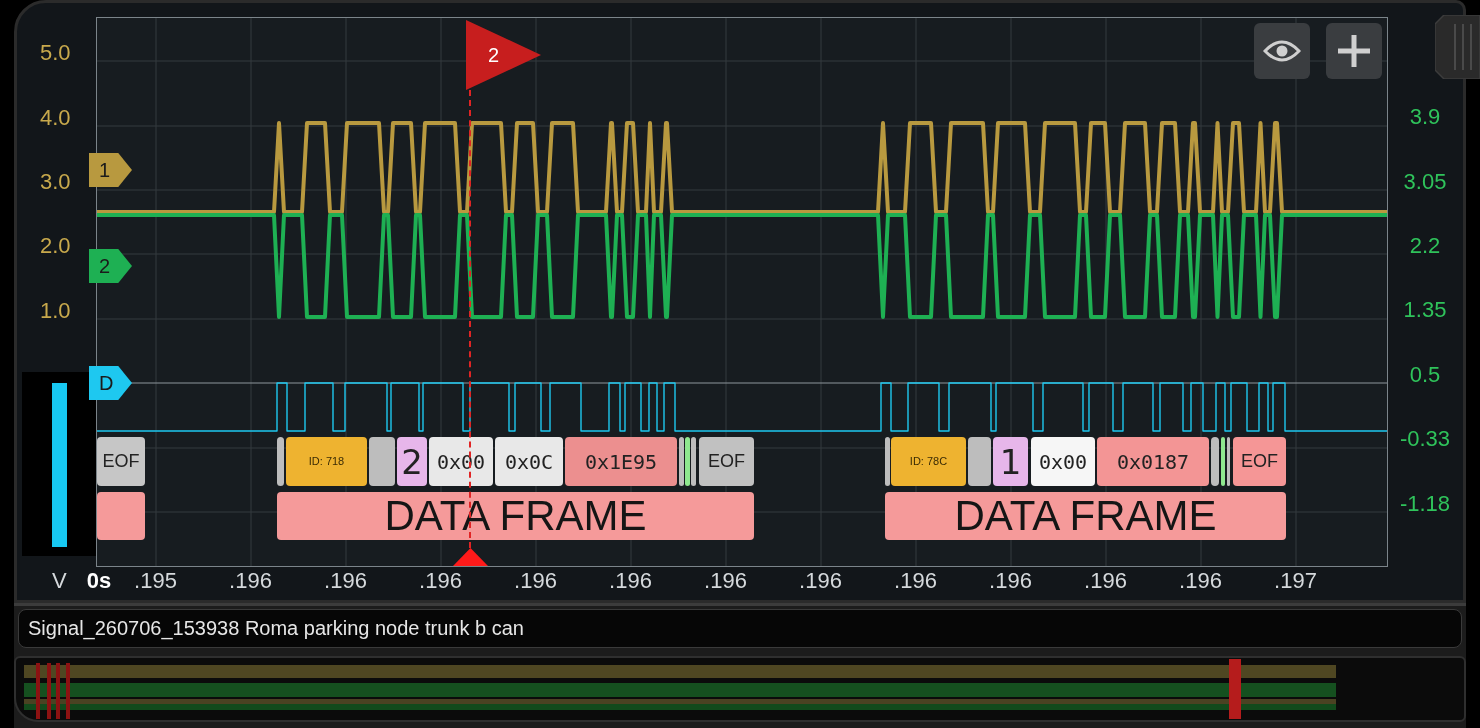 The height and width of the screenshot is (728, 1480). What do you see at coordinates (59, 581) in the screenshot?
I see `unit-label: V` at bounding box center [59, 581].